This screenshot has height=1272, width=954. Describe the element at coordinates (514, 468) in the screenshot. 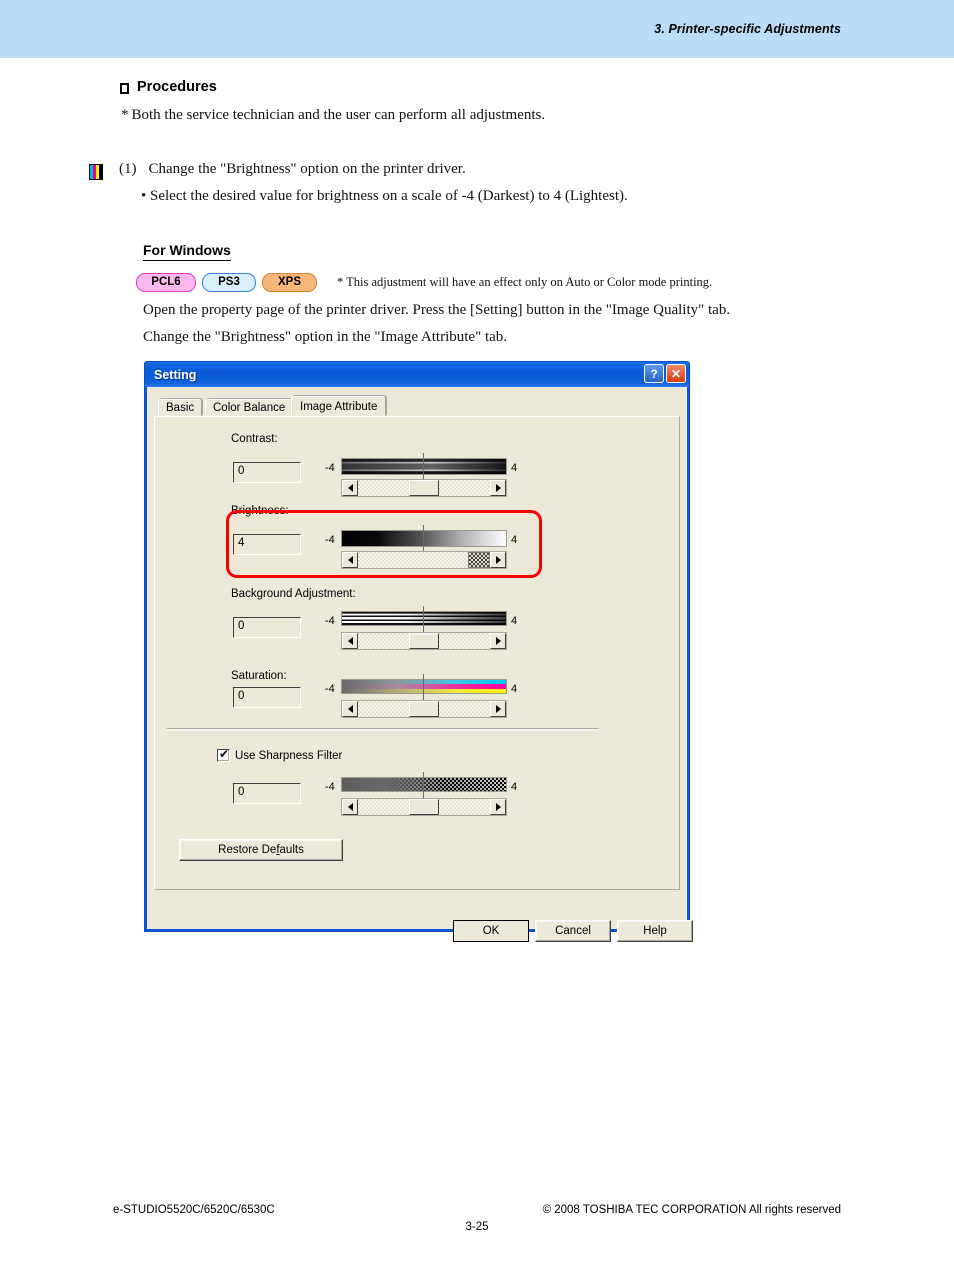

I see `contrast-max-label: 4` at that location.